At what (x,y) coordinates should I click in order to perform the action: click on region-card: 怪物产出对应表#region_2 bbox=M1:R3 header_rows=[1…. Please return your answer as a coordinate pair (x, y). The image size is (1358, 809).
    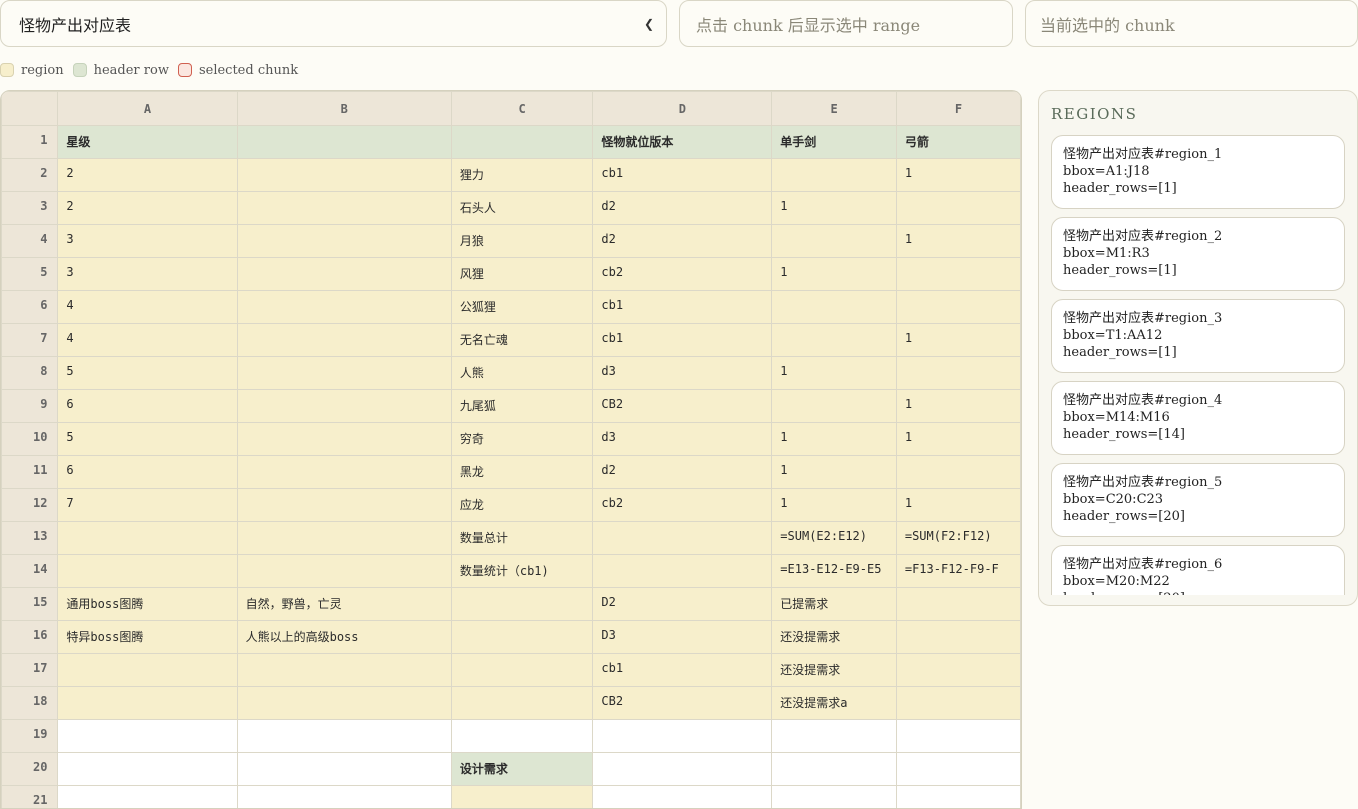
    Looking at the image, I should click on (1198, 254).